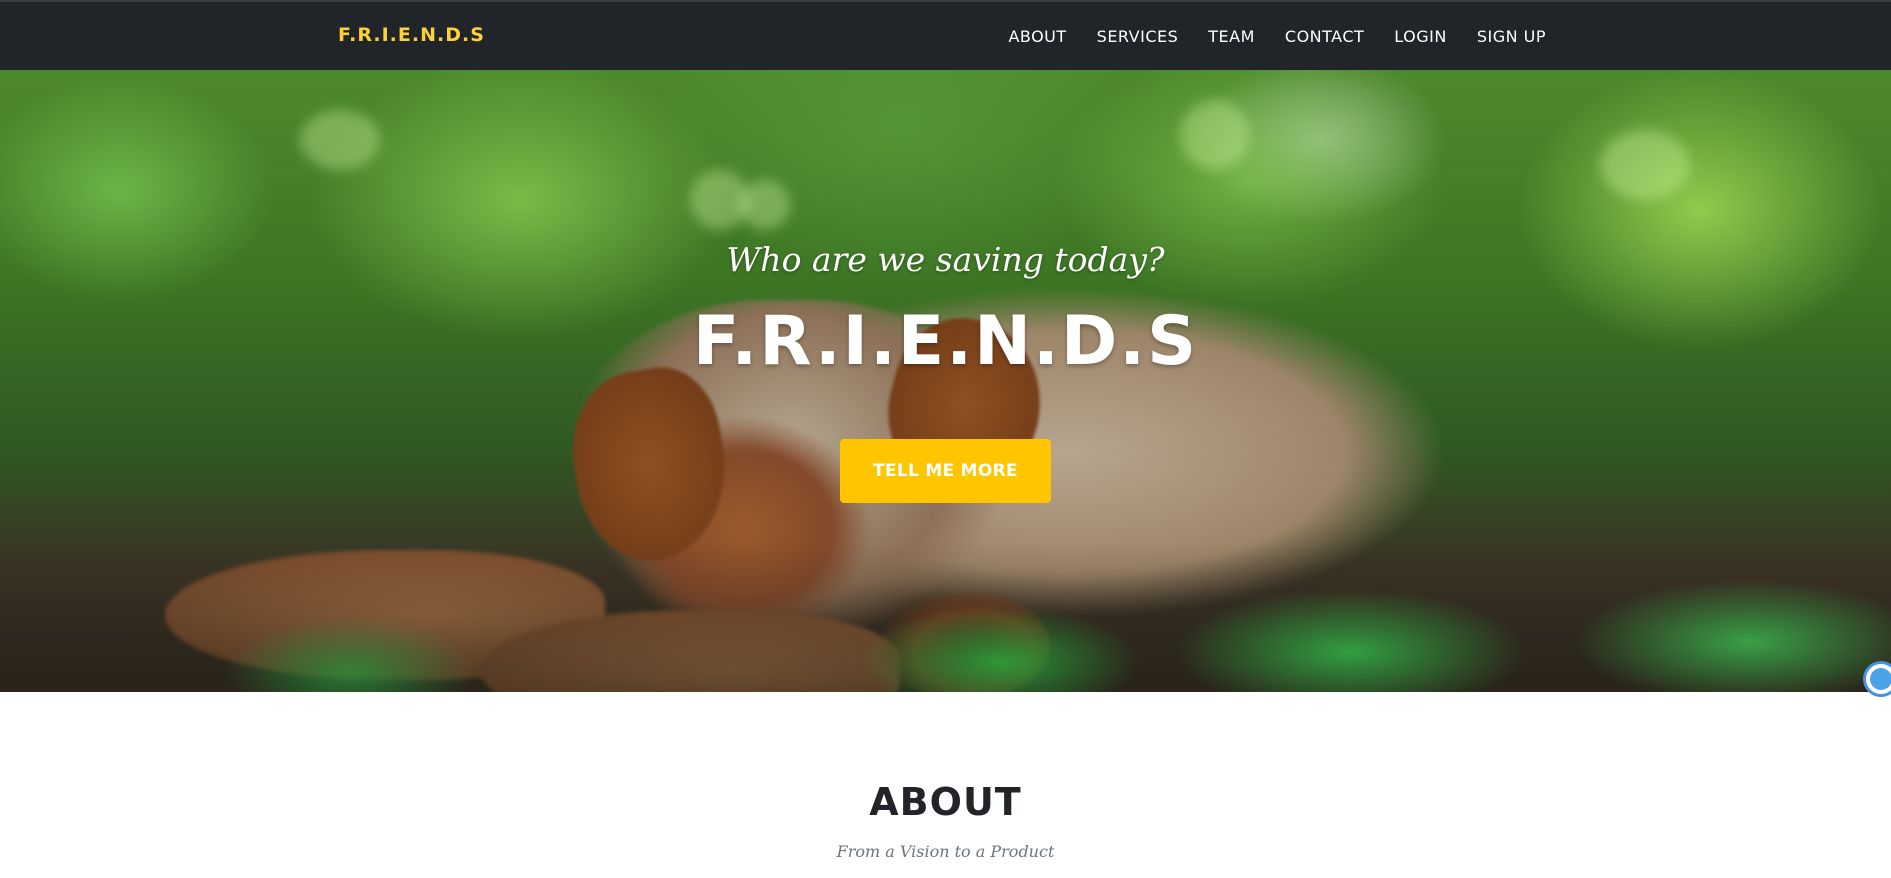 The height and width of the screenshot is (878, 1891). Describe the element at coordinates (1138, 36) in the screenshot. I see `nav-link-services: SERVICES` at that location.